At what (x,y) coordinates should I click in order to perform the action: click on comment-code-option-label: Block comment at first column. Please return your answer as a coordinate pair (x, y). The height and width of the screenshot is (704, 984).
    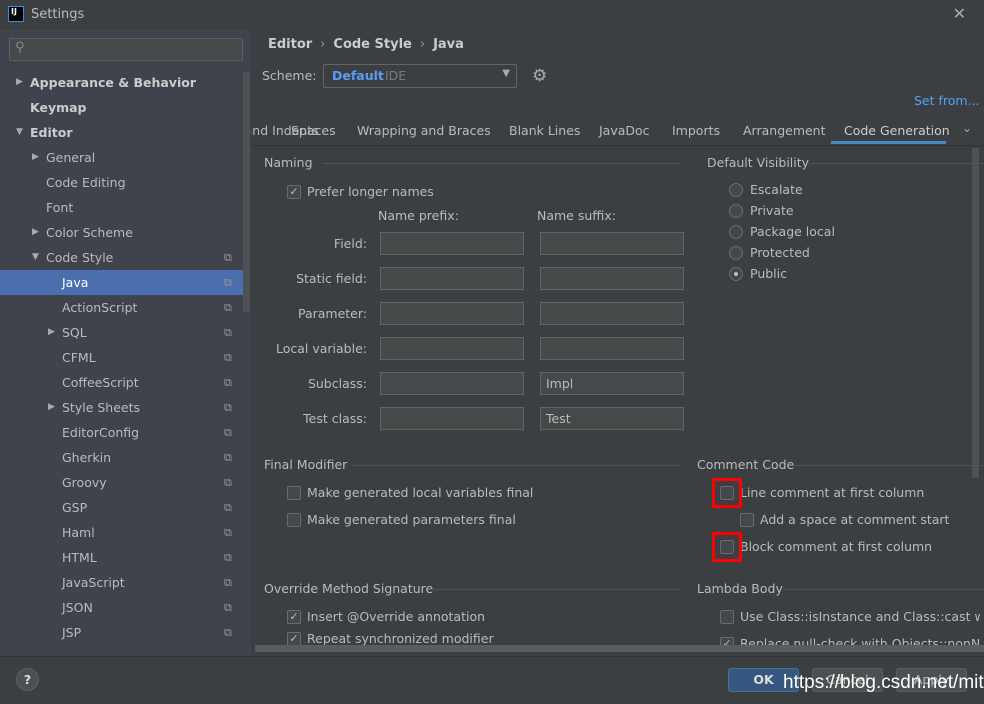
    Looking at the image, I should click on (836, 546).